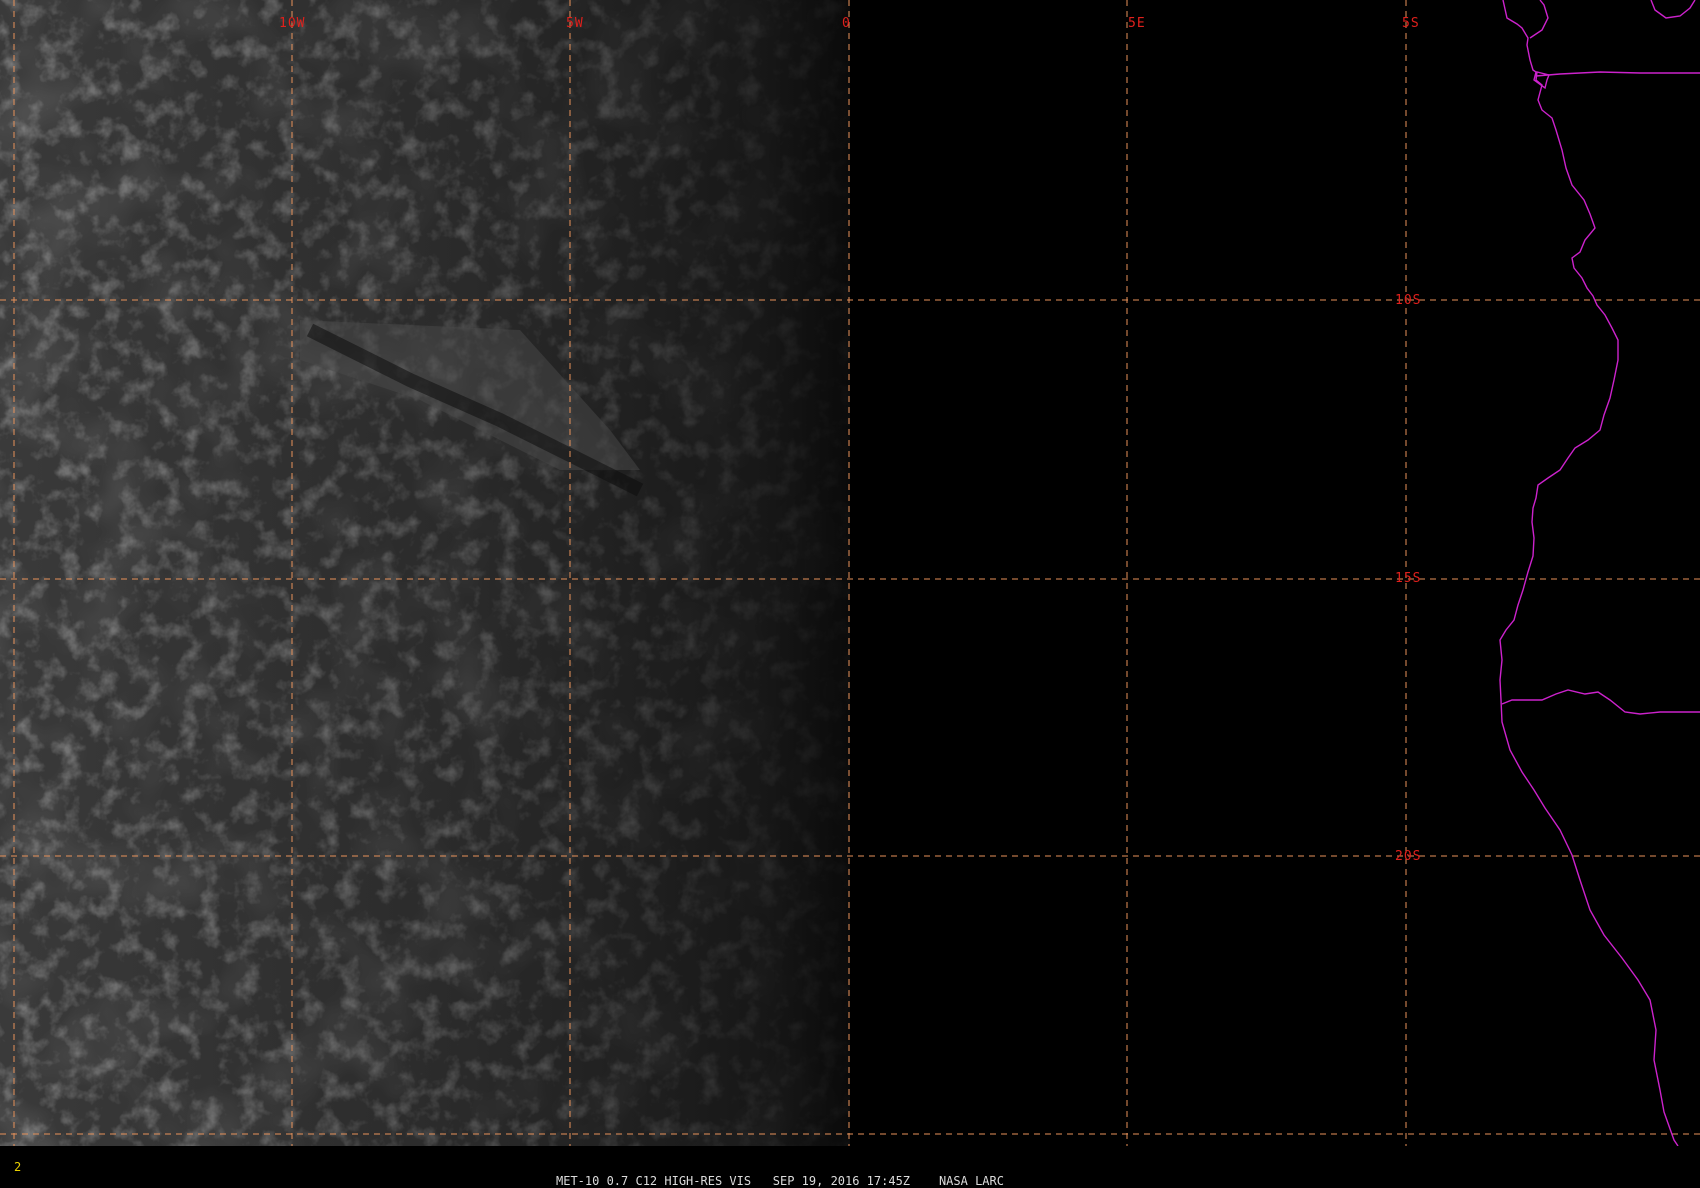 This screenshot has height=1188, width=1700. I want to click on lon-label-5w: 5W, so click(575, 23).